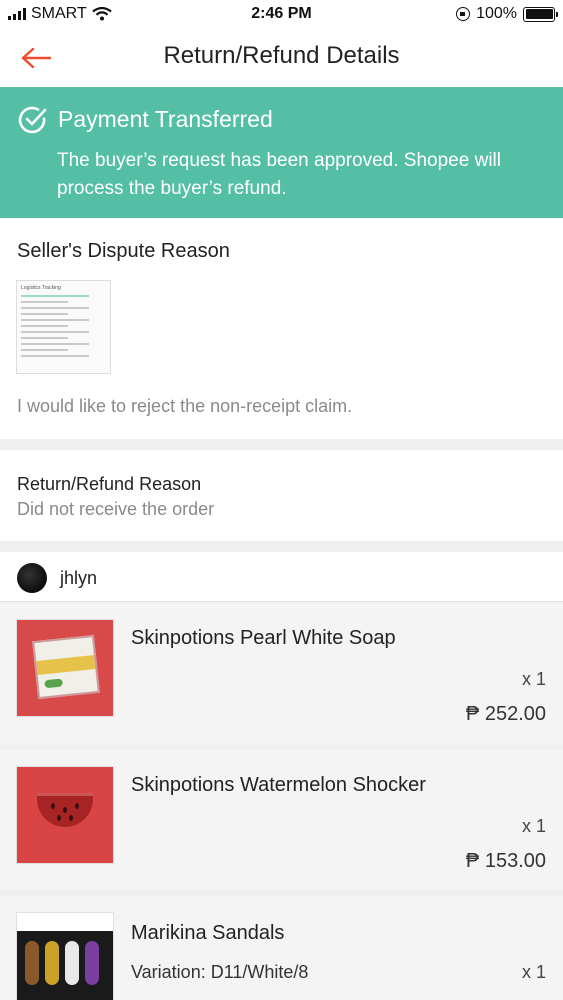 This screenshot has height=1000, width=563. What do you see at coordinates (505, 714) in the screenshot?
I see `product-price: ₱ 252.00` at bounding box center [505, 714].